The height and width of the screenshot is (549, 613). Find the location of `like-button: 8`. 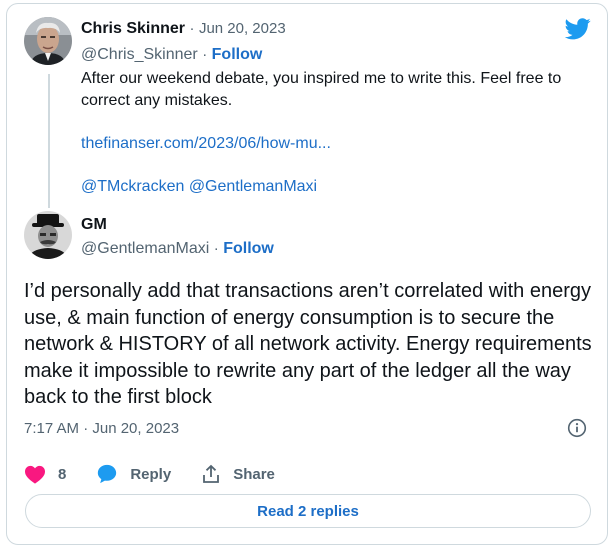

like-button: 8 is located at coordinates (45, 474).